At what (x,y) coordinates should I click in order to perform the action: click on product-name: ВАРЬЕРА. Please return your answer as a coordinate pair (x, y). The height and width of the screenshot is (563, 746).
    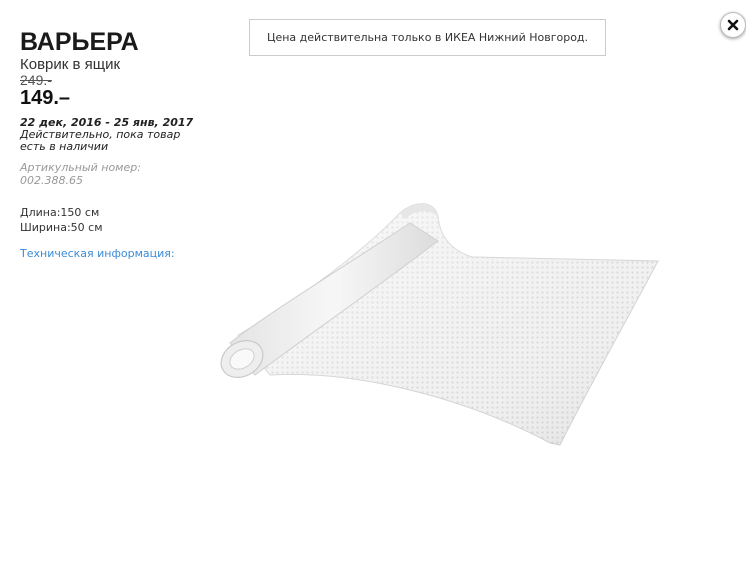
    Looking at the image, I should click on (79, 42).